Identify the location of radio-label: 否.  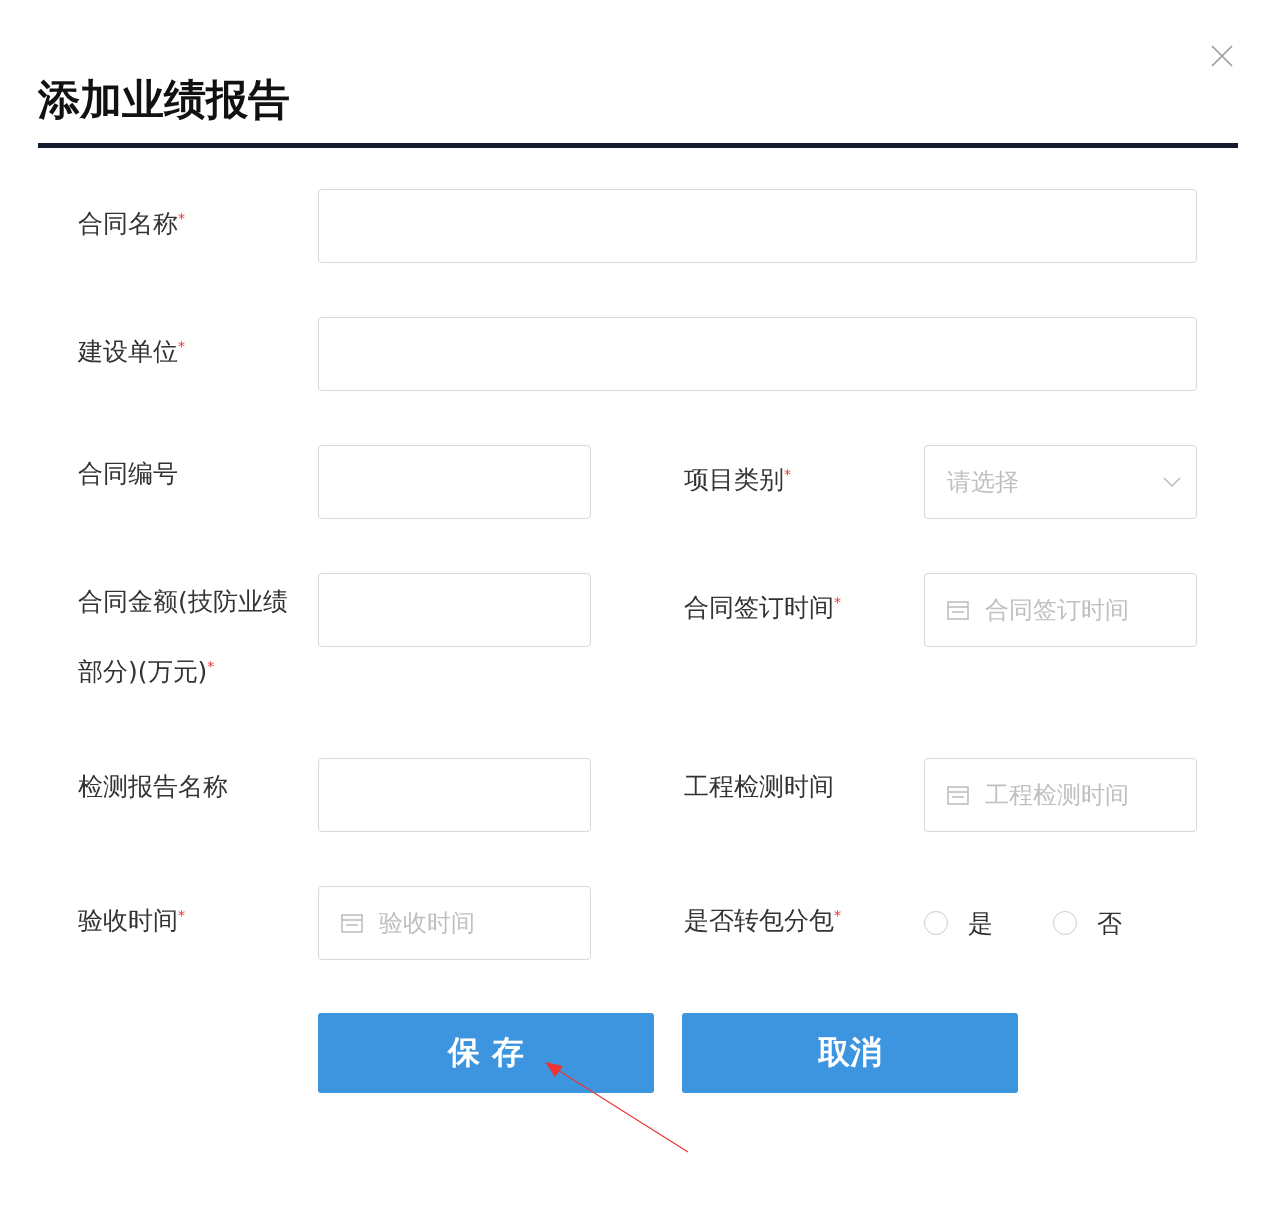
(1109, 923).